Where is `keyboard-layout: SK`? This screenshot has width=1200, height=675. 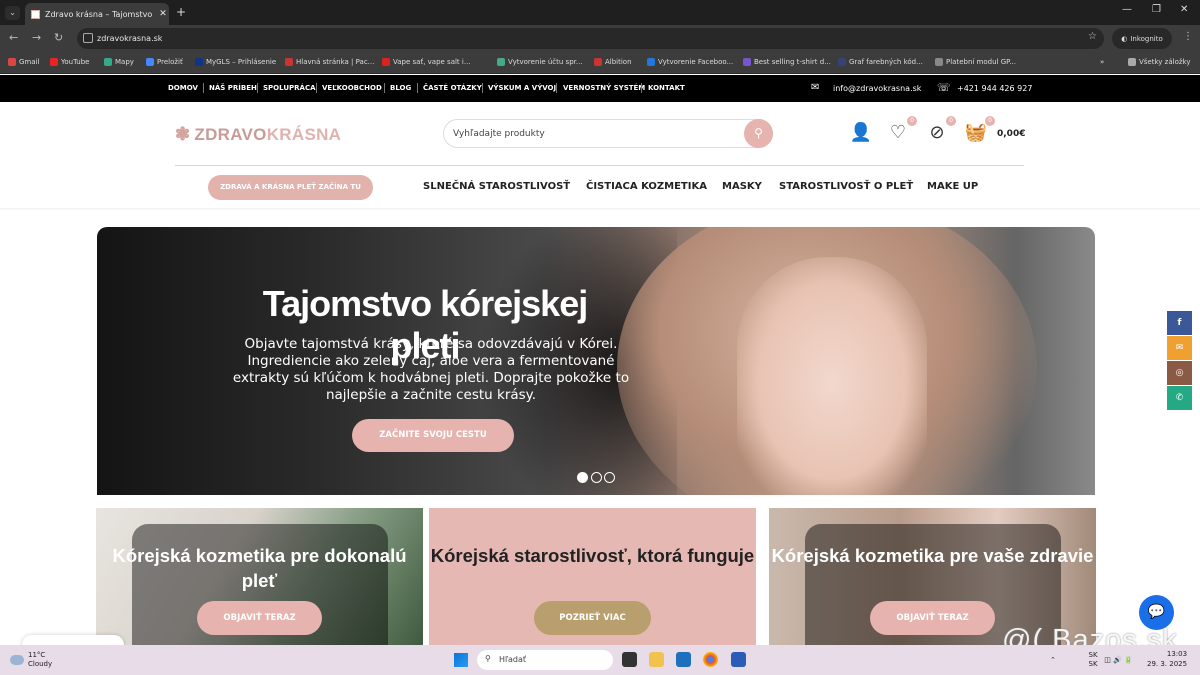
keyboard-layout: SK is located at coordinates (1093, 664).